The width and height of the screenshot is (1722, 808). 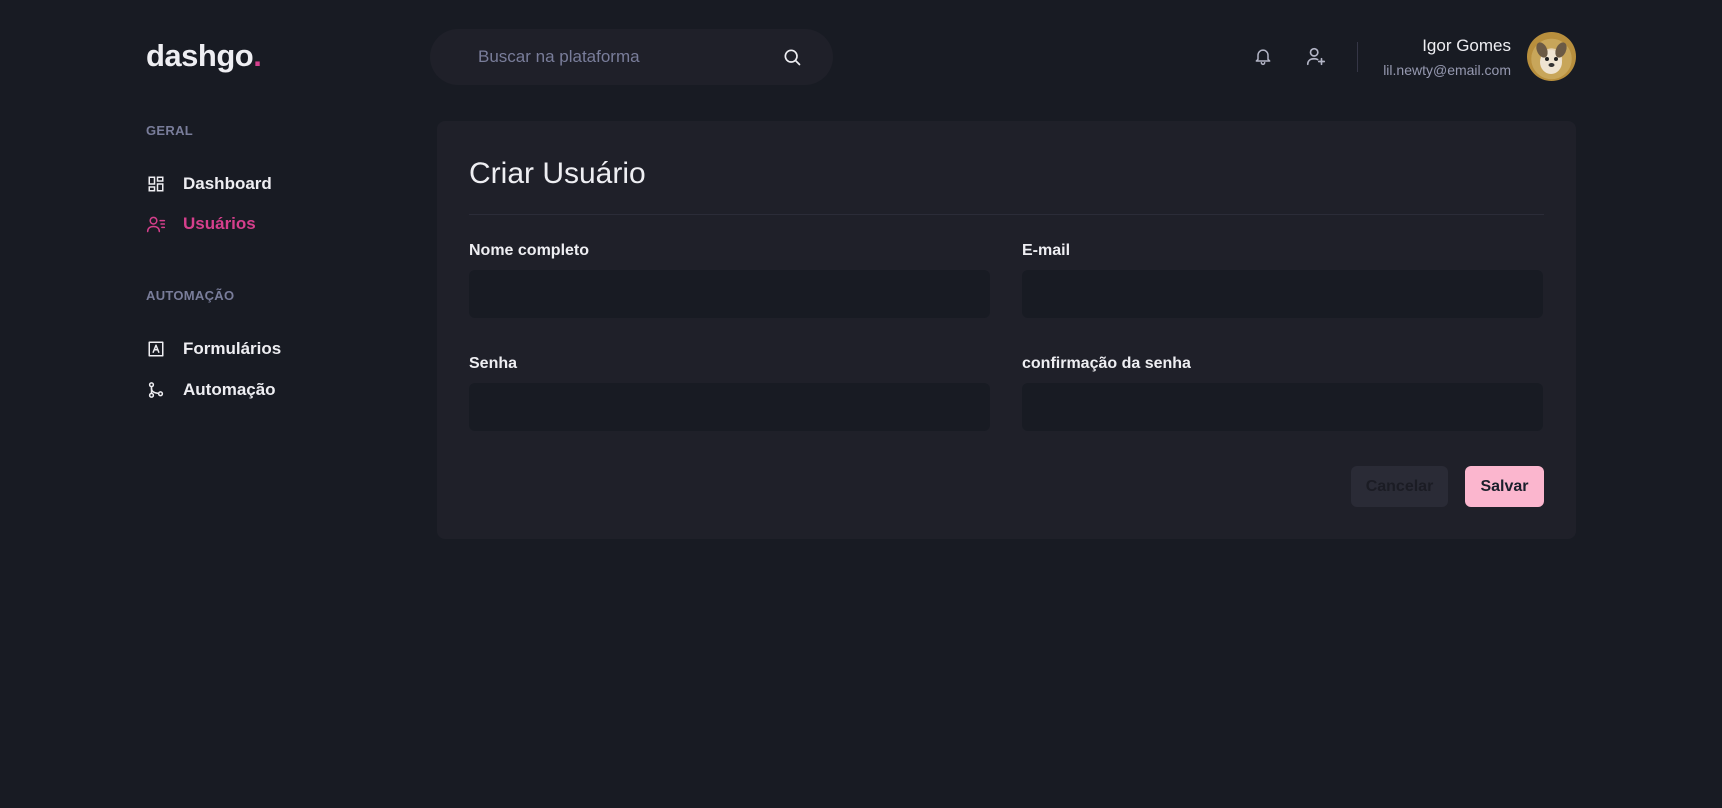 I want to click on field-nome-completo: Nome completo, so click(x=729, y=280).